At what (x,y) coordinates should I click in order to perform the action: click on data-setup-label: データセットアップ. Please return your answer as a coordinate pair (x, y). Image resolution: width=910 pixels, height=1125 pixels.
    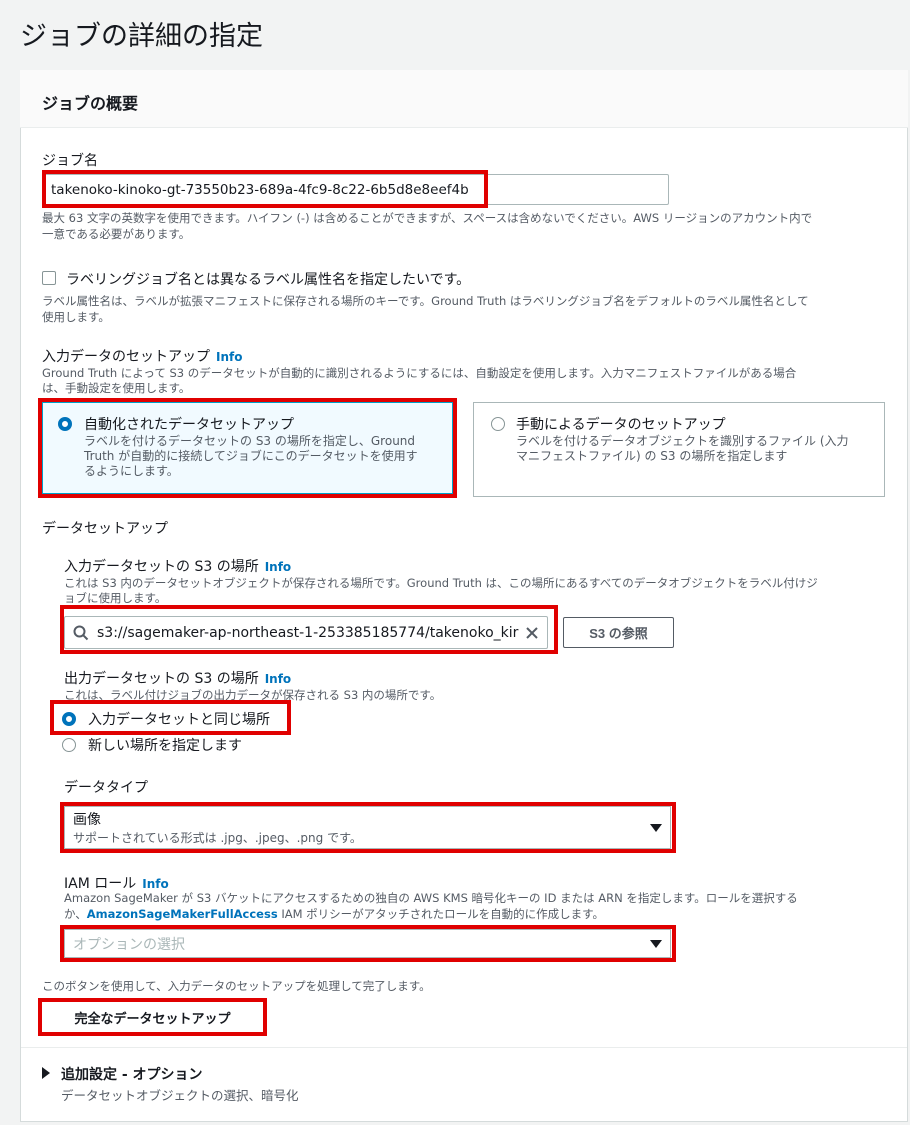
    Looking at the image, I should click on (105, 529).